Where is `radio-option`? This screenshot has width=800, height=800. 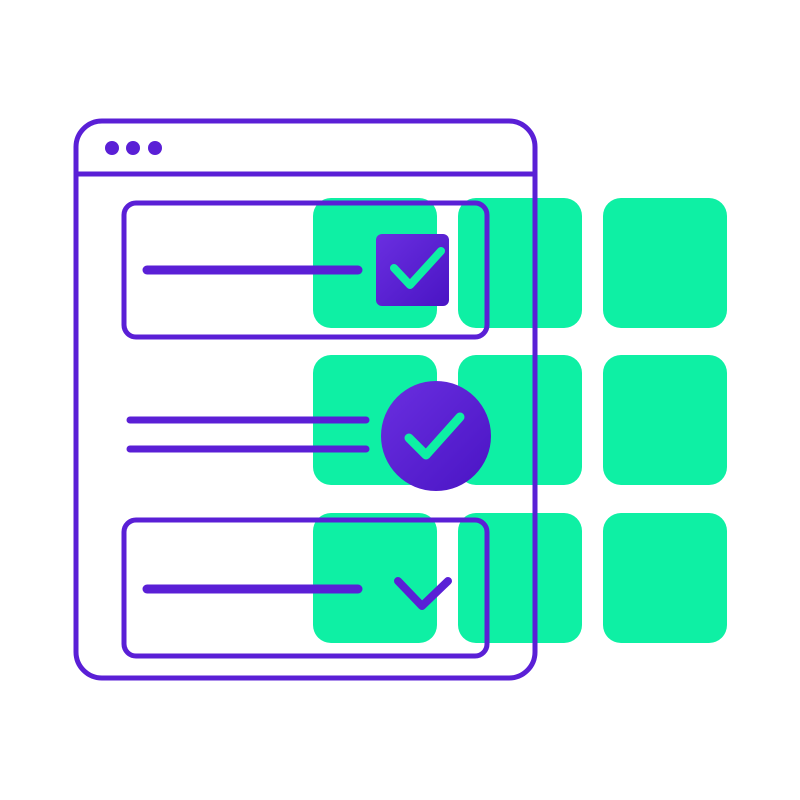
radio-option is located at coordinates (308, 436).